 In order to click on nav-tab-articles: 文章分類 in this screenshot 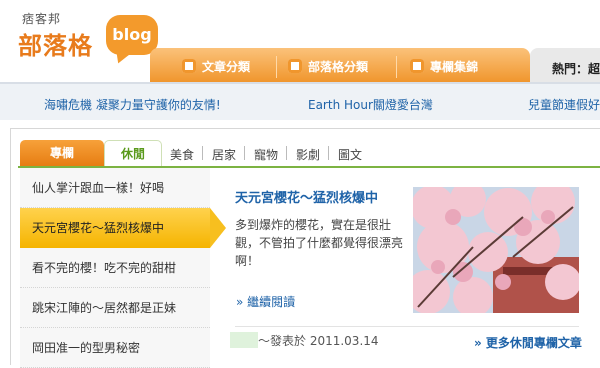, I will do `click(216, 67)`.